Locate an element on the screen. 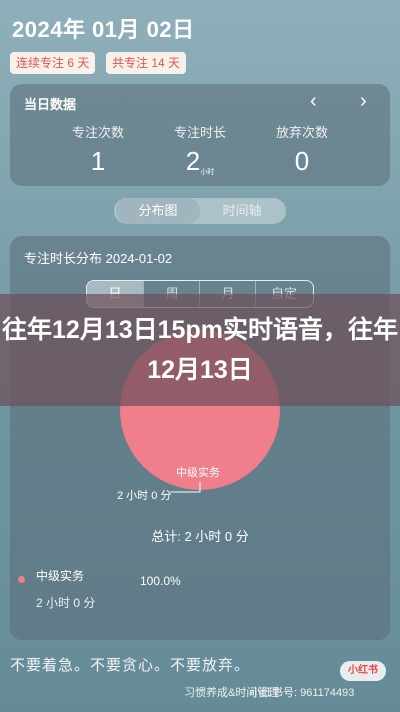  legend-duration: 2 小时 0 分 is located at coordinates (66, 603).